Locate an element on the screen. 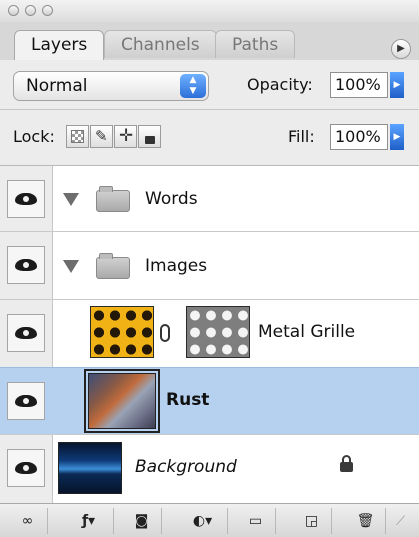 This screenshot has width=419, height=537. fx-icon: ƒ▾ is located at coordinates (88, 521).